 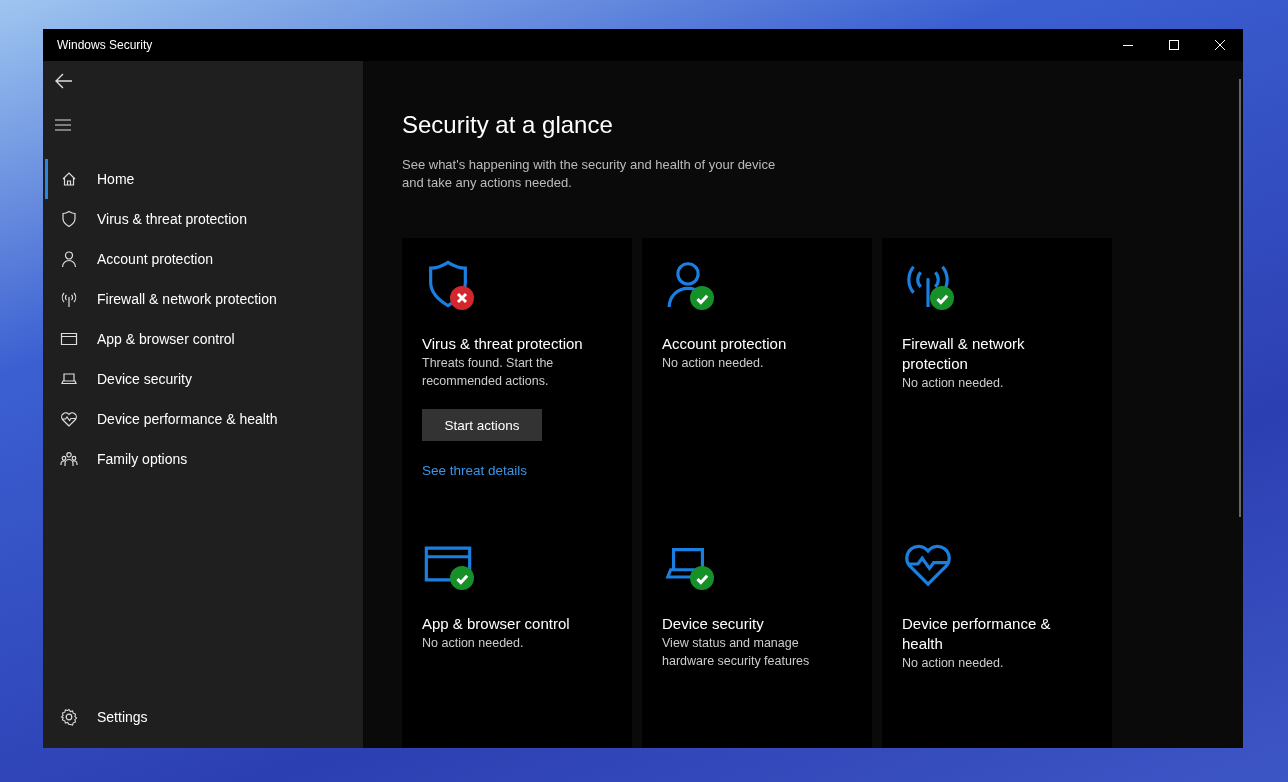 What do you see at coordinates (736, 652) in the screenshot?
I see `card-description: View status and manage hardware security features` at bounding box center [736, 652].